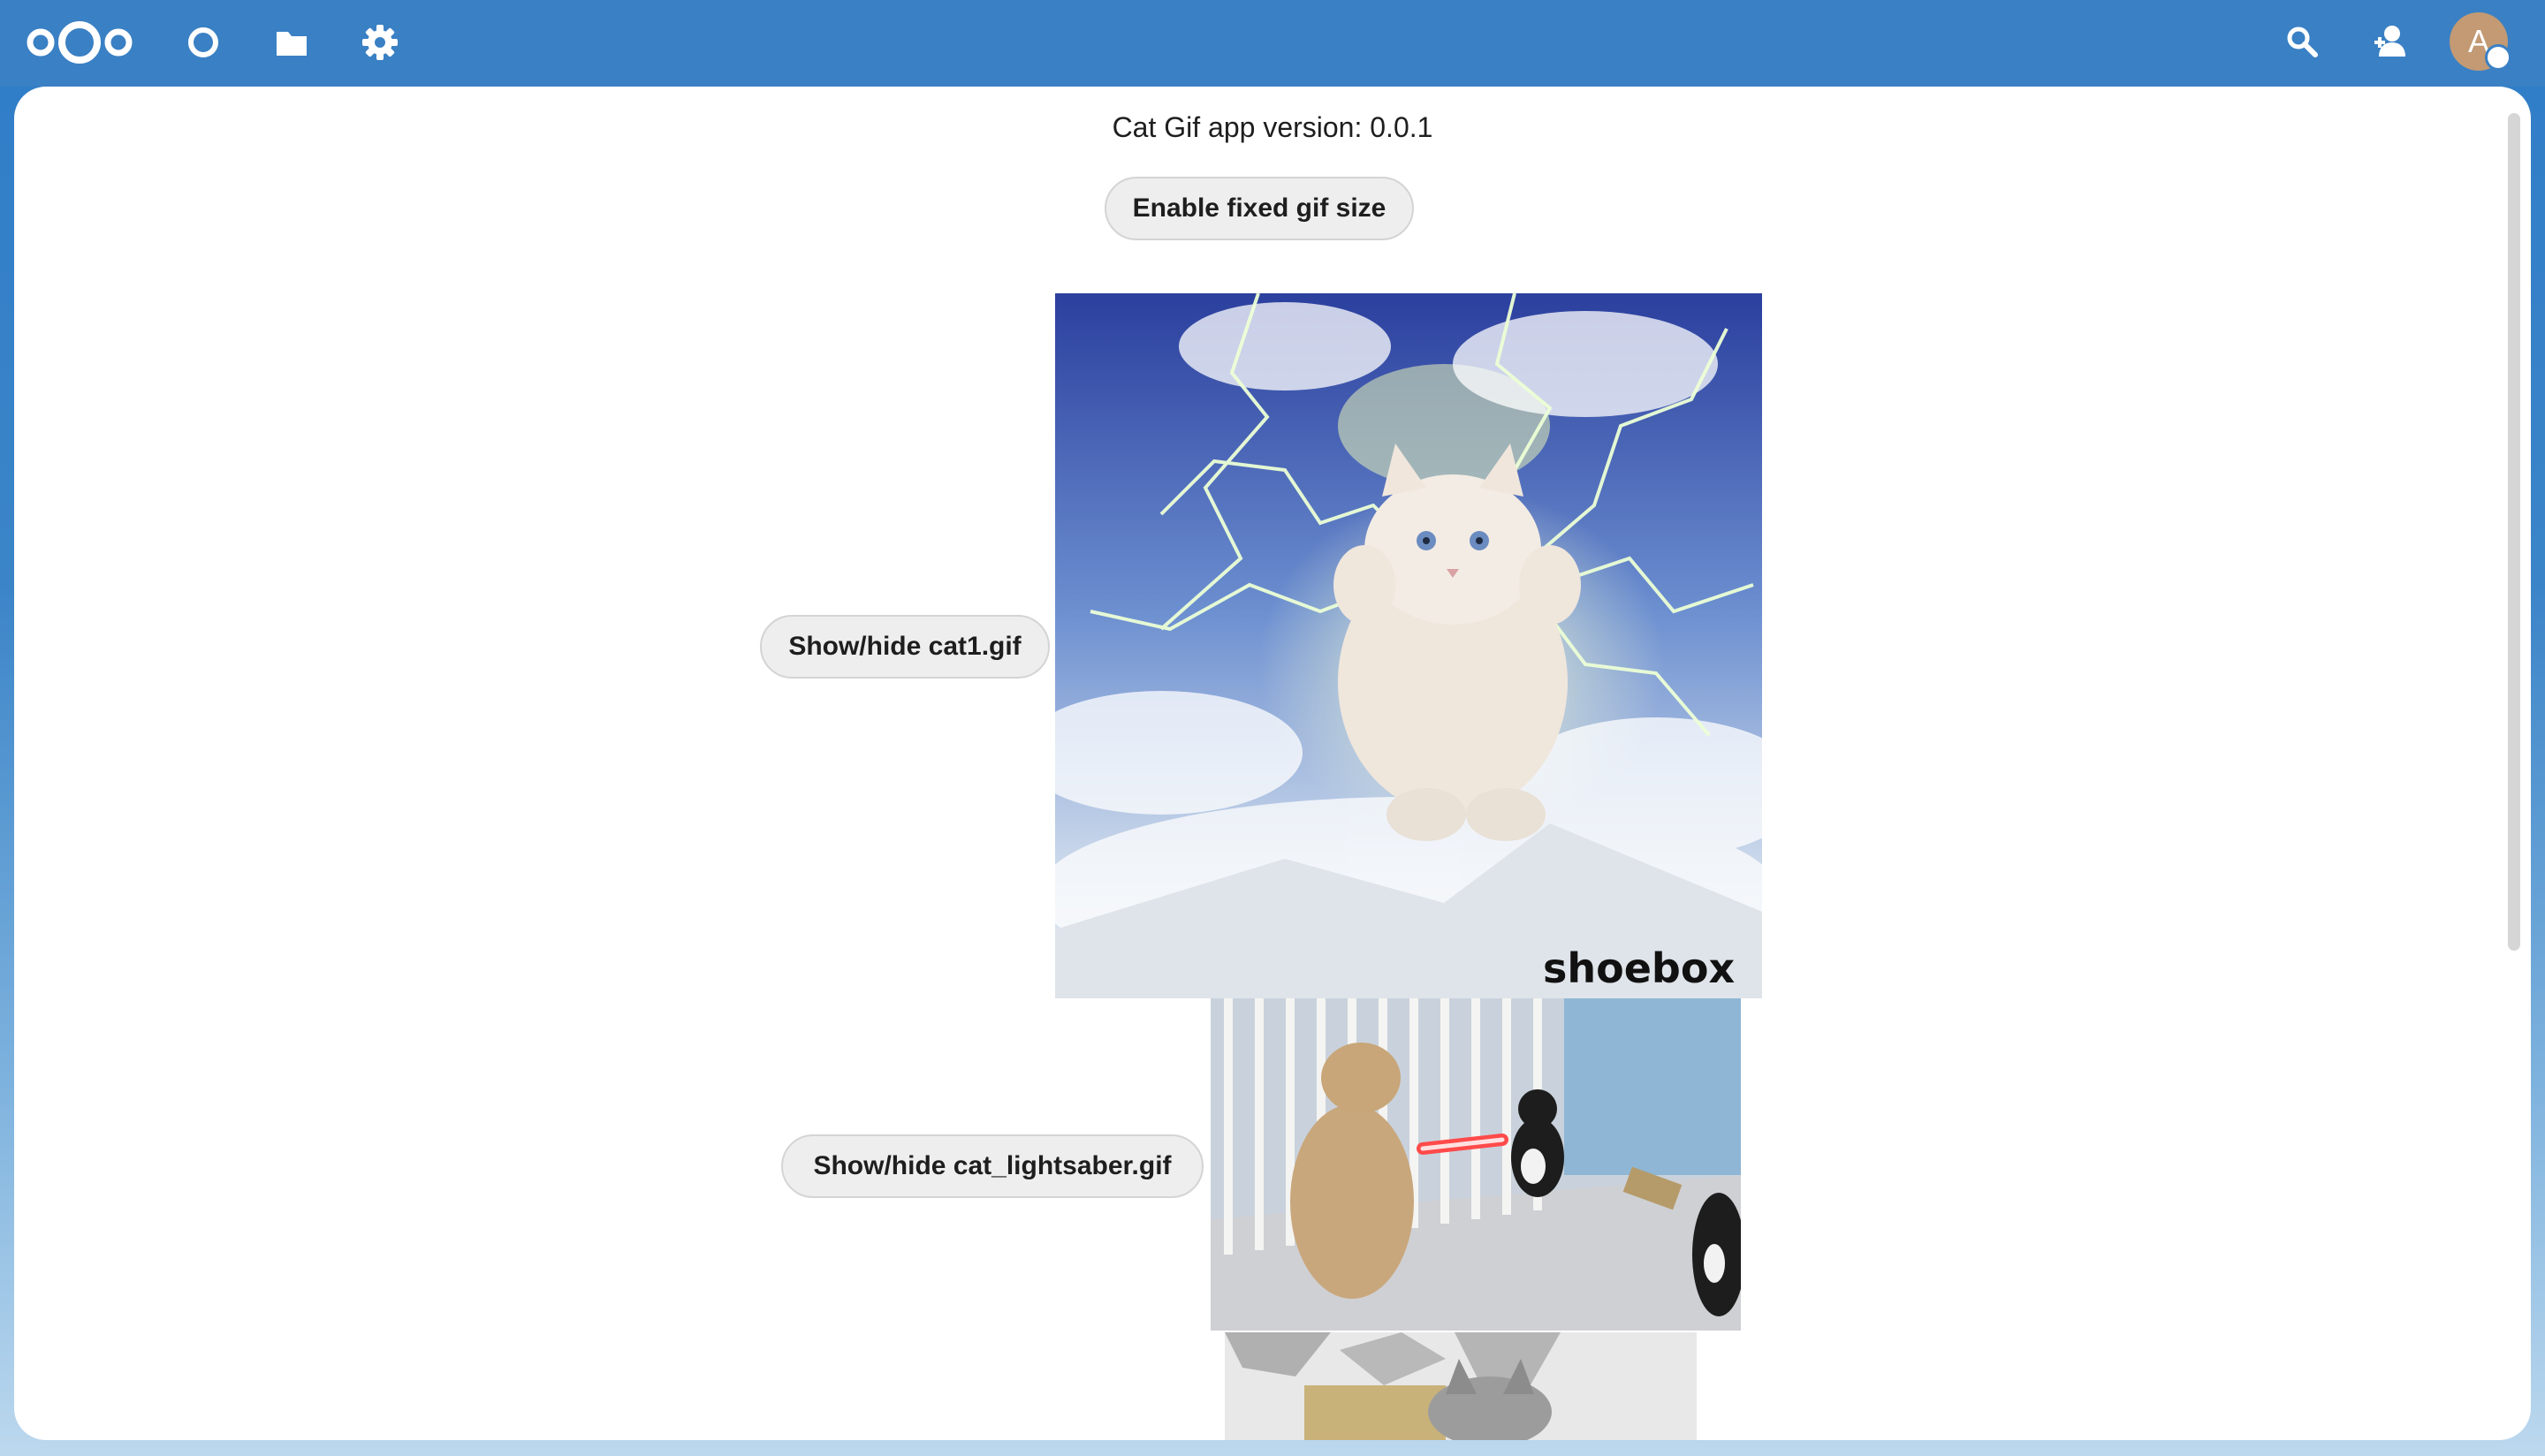 The width and height of the screenshot is (2545, 1456). Describe the element at coordinates (1272, 43) in the screenshot. I see `top-header: A` at that location.